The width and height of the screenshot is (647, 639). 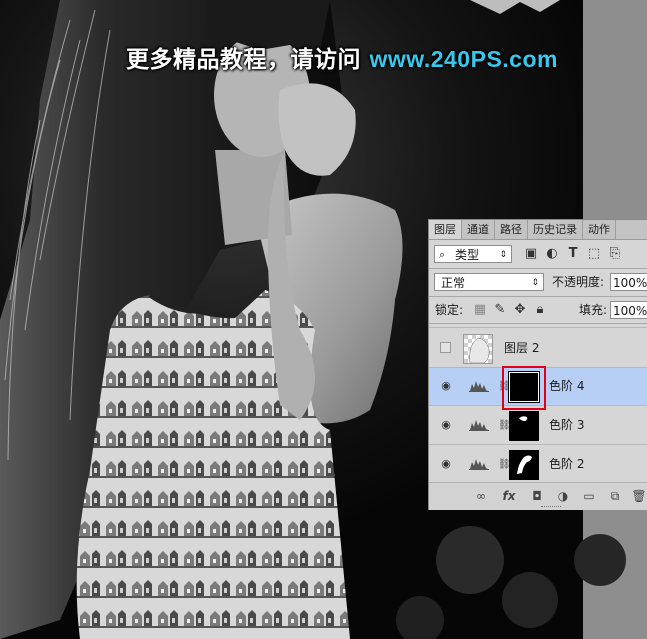 What do you see at coordinates (615, 254) in the screenshot?
I see `smart-object-filter-icon: ⎘` at bounding box center [615, 254].